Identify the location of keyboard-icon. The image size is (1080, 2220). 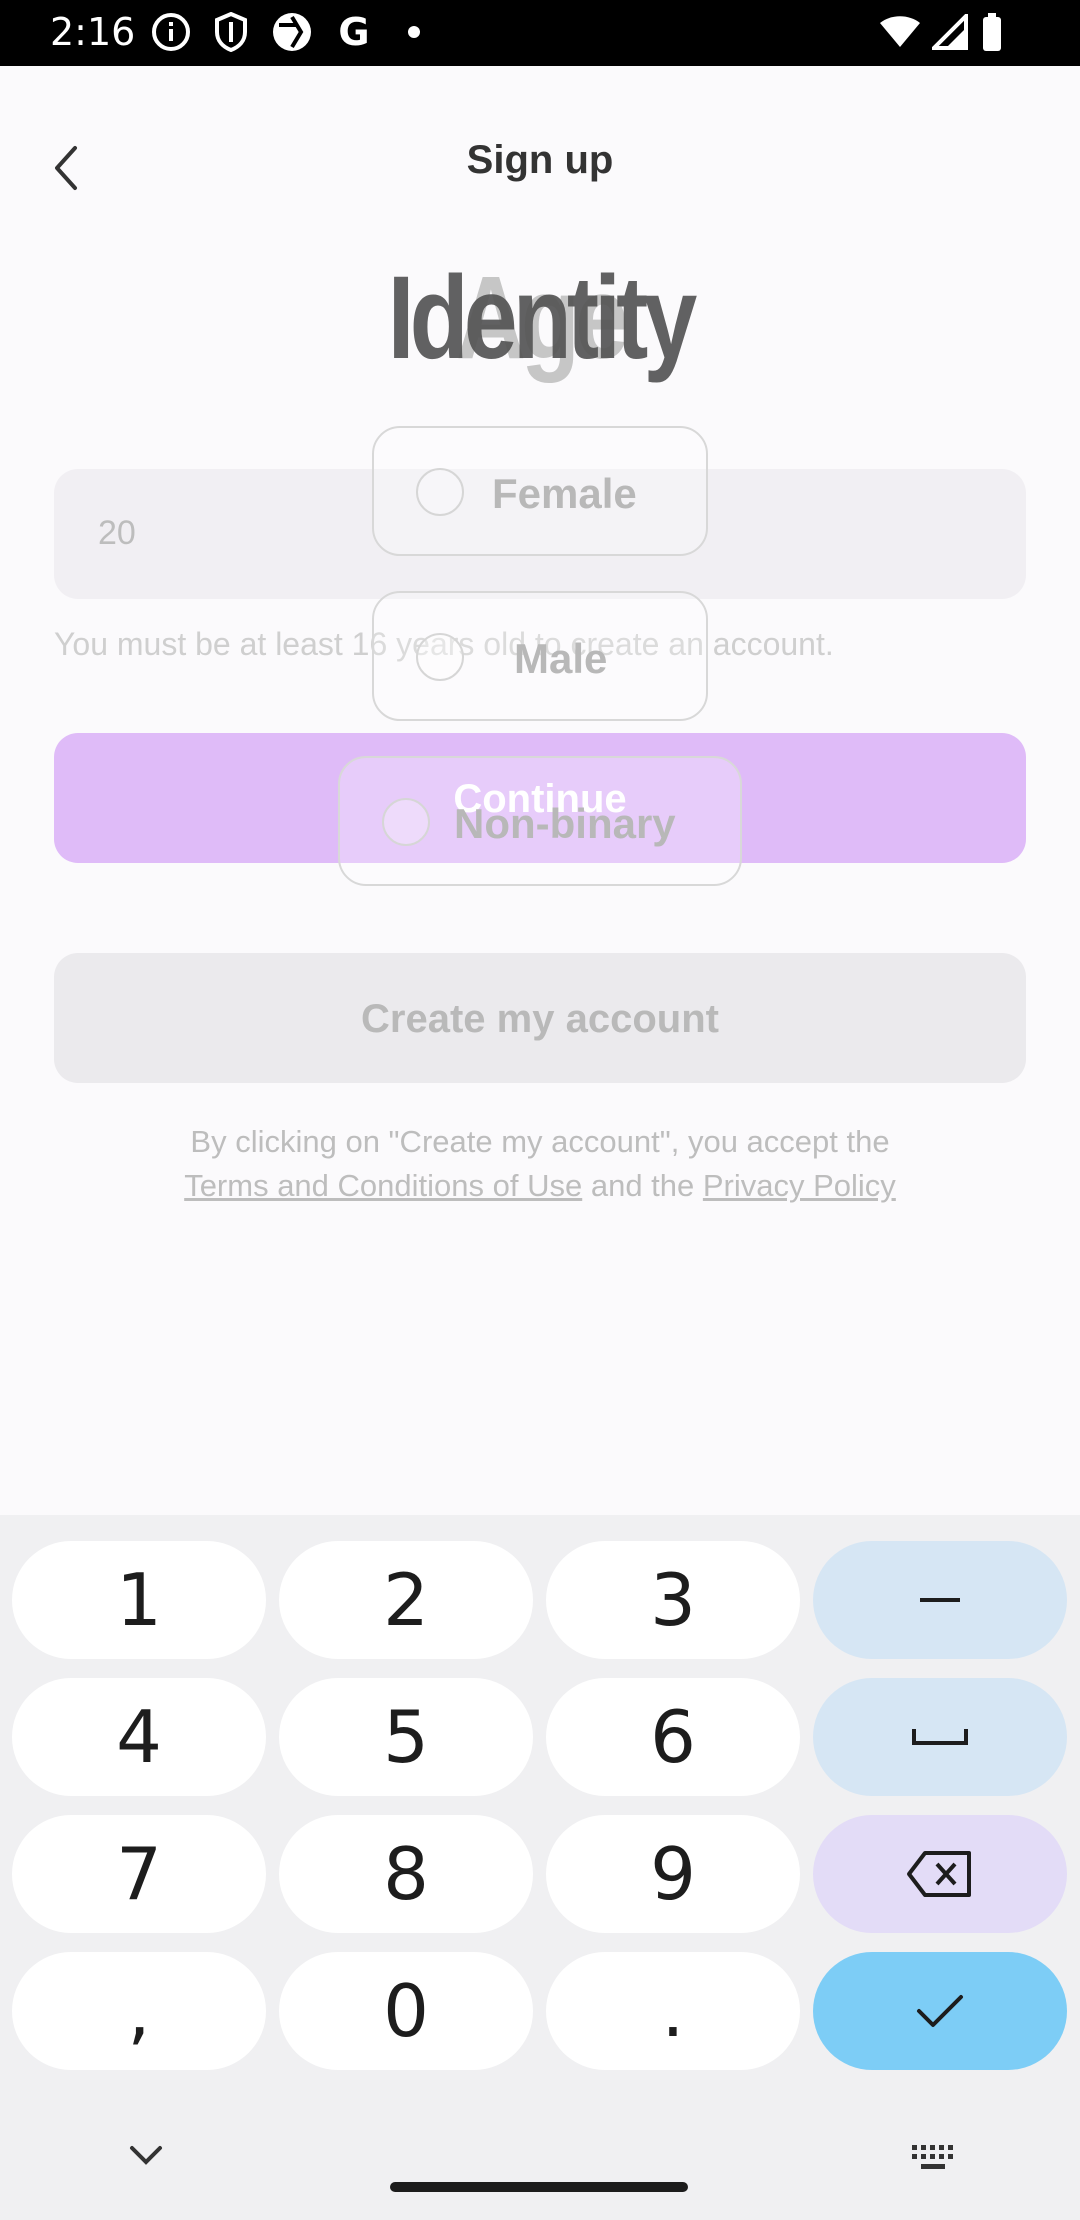
(932, 2157).